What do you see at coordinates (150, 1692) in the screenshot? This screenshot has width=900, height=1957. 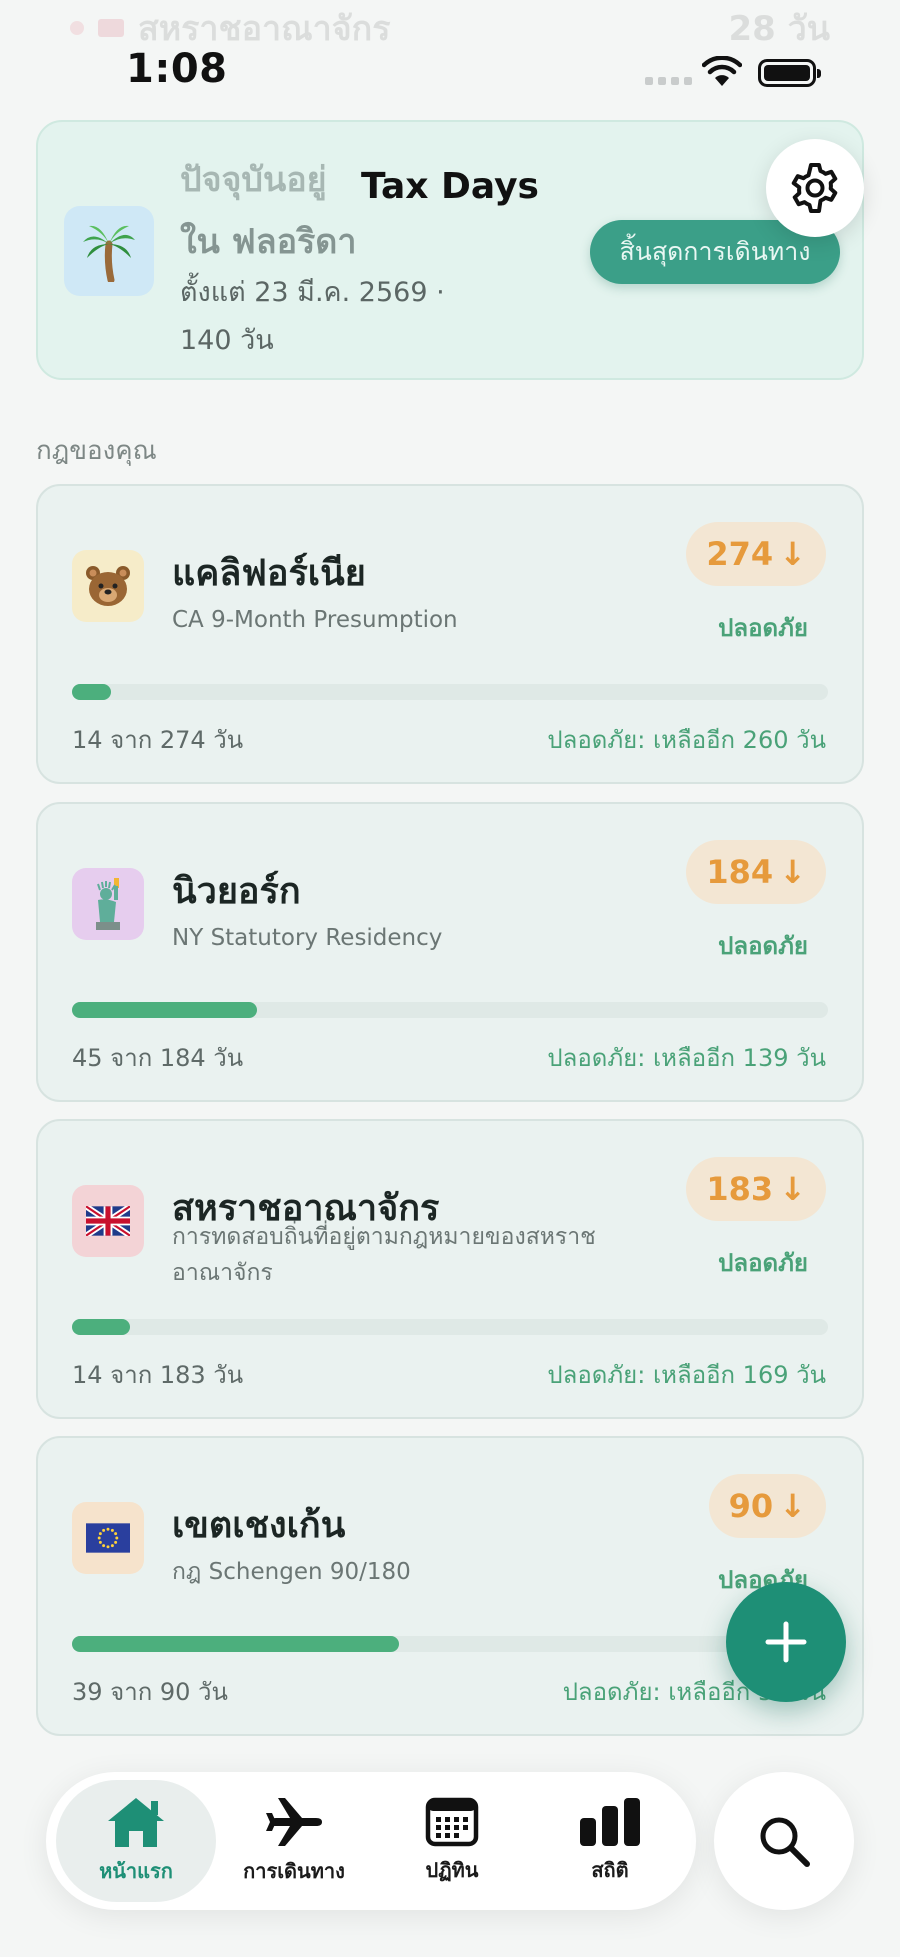 I see `days-used: 39 จาก 90 วัน` at bounding box center [150, 1692].